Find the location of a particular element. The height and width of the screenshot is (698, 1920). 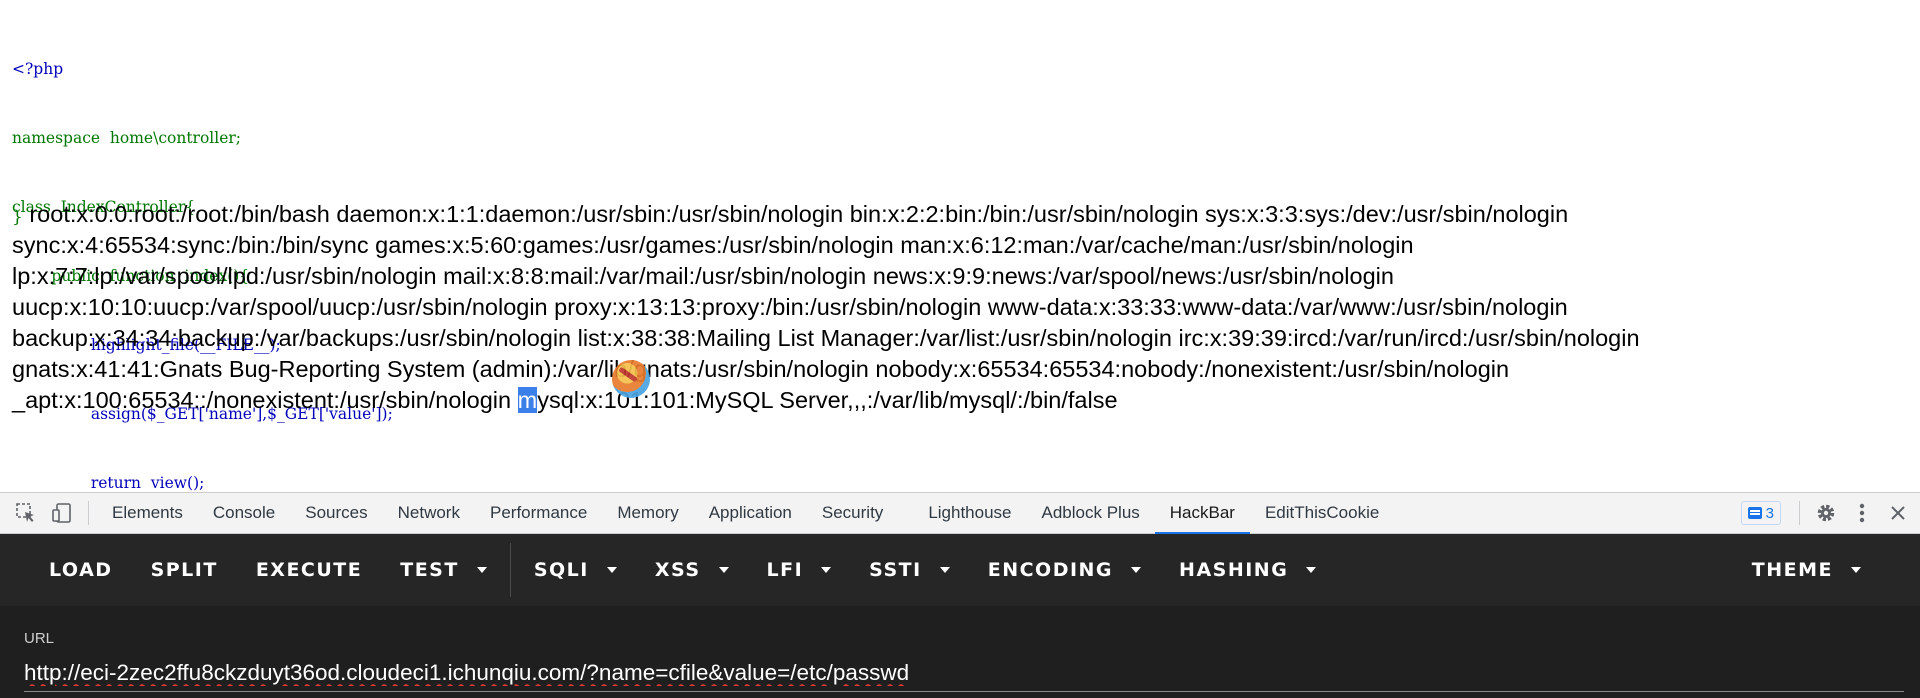

xss-label: XSS is located at coordinates (677, 570).